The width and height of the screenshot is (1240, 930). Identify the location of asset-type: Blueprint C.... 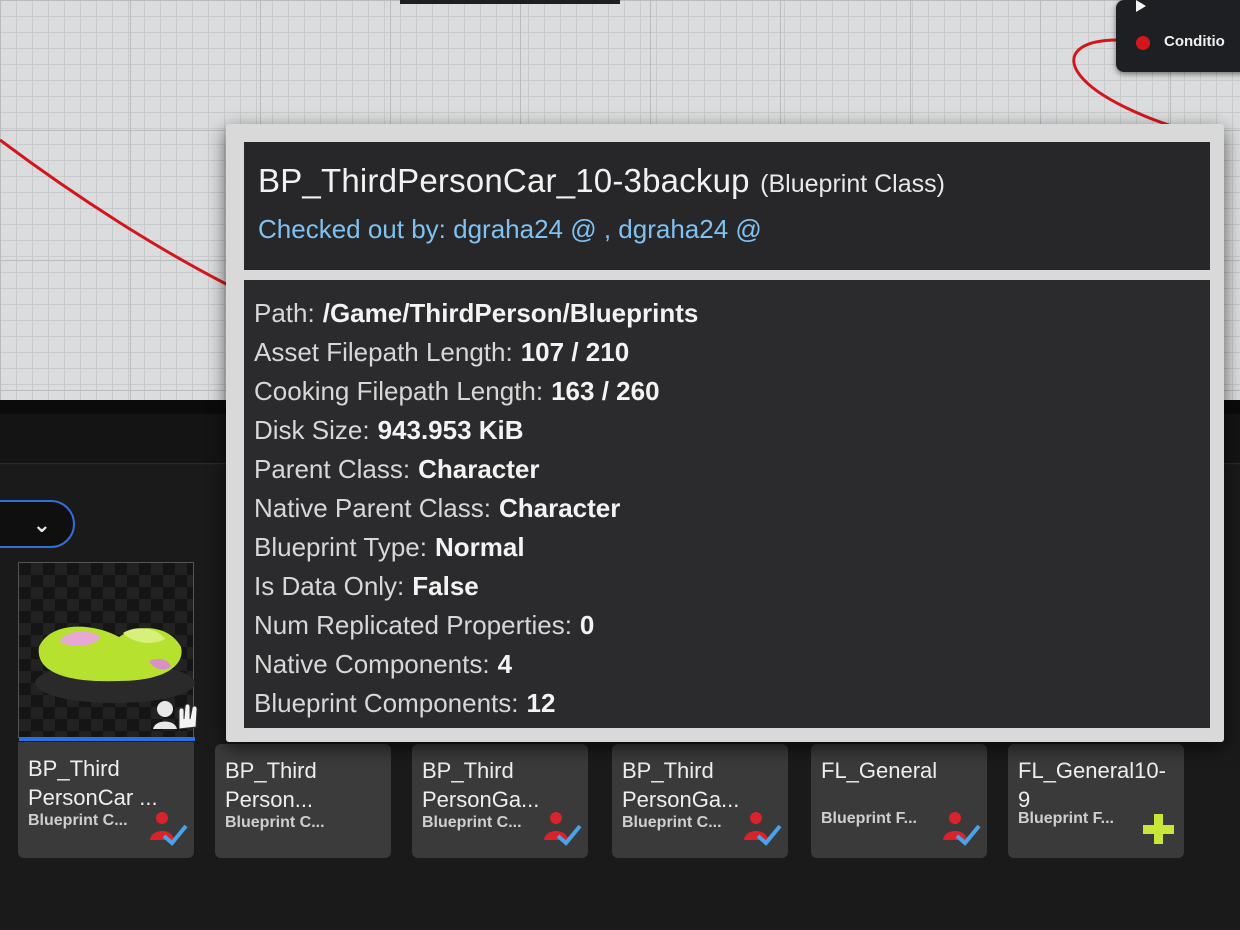
(275, 822).